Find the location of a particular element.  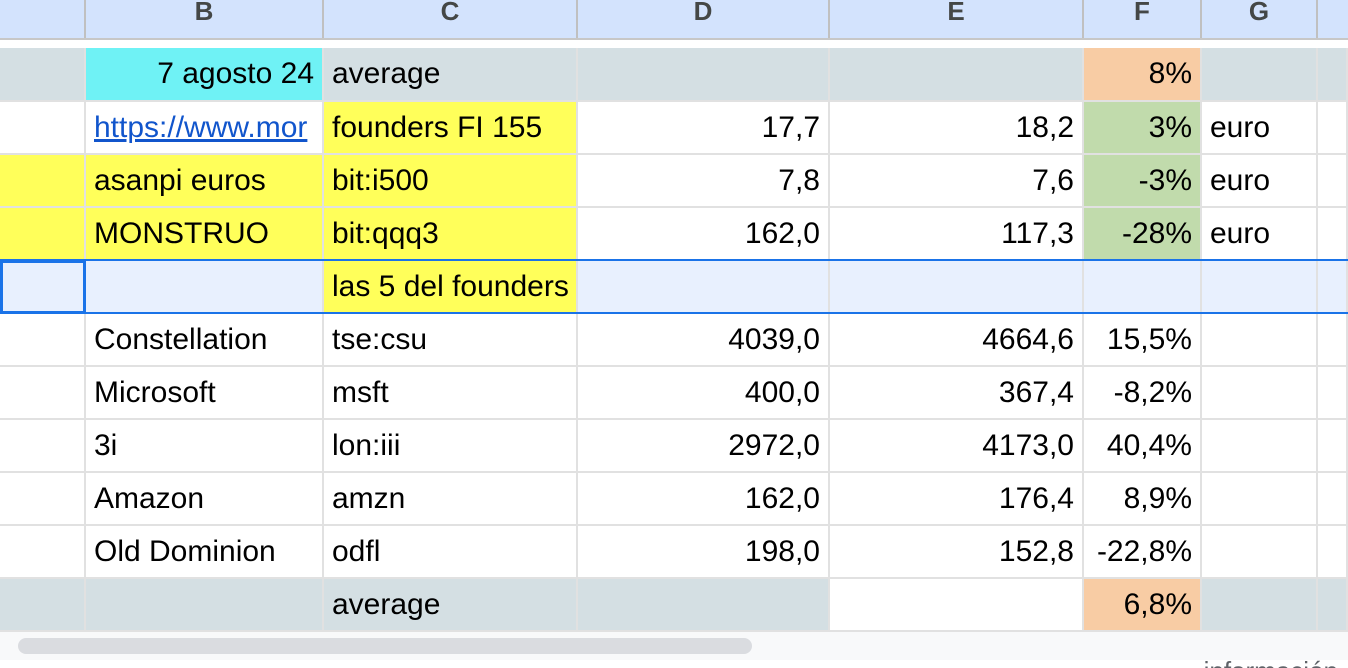

cell-link: https://www.mor is located at coordinates (205, 128).